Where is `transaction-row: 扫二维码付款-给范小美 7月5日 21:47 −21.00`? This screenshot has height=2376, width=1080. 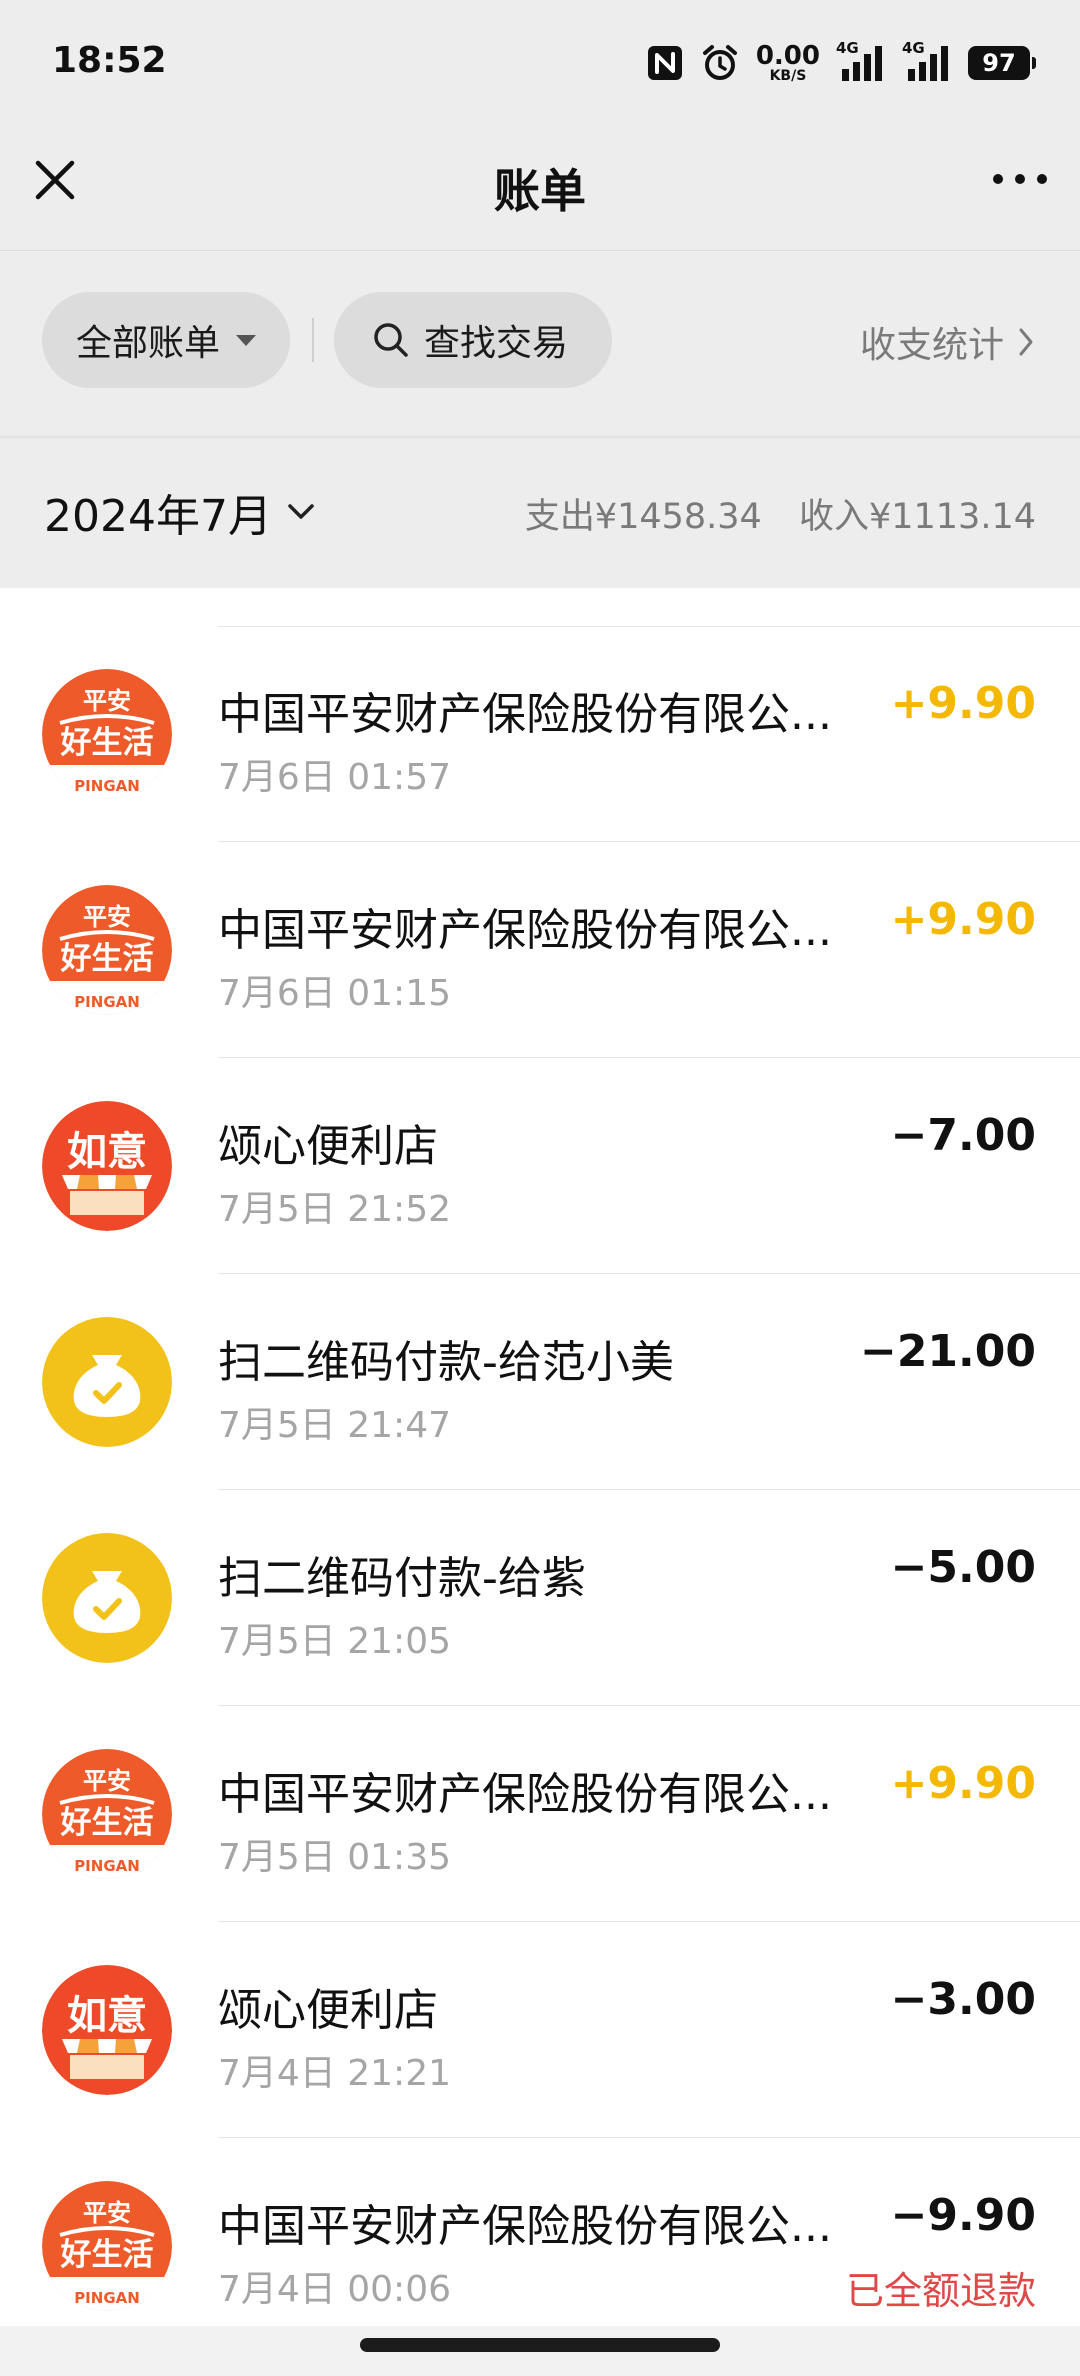
transaction-row: 扫二维码付款-给范小美 7月5日 21:47 −21.00 is located at coordinates (540, 1382).